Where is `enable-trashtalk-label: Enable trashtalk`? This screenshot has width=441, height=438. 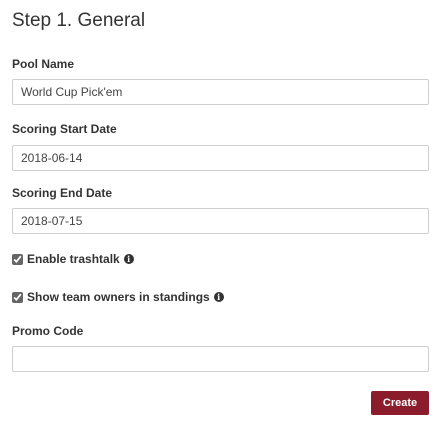
enable-trashtalk-label: Enable trashtalk is located at coordinates (73, 259).